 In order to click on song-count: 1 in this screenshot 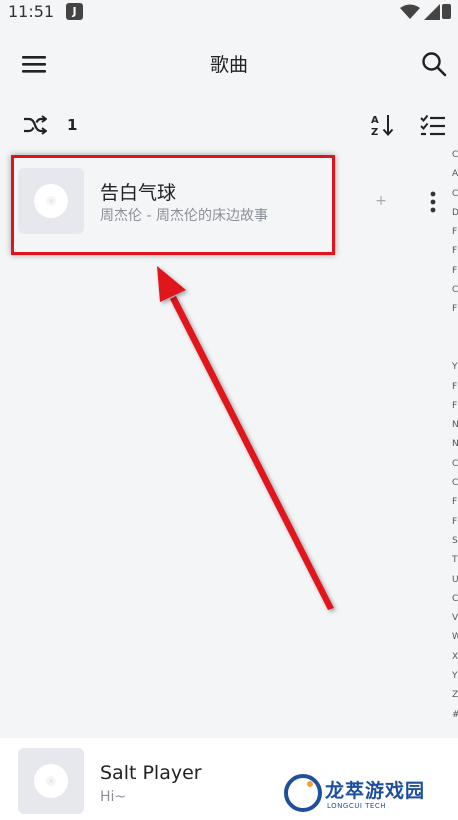, I will do `click(72, 125)`.